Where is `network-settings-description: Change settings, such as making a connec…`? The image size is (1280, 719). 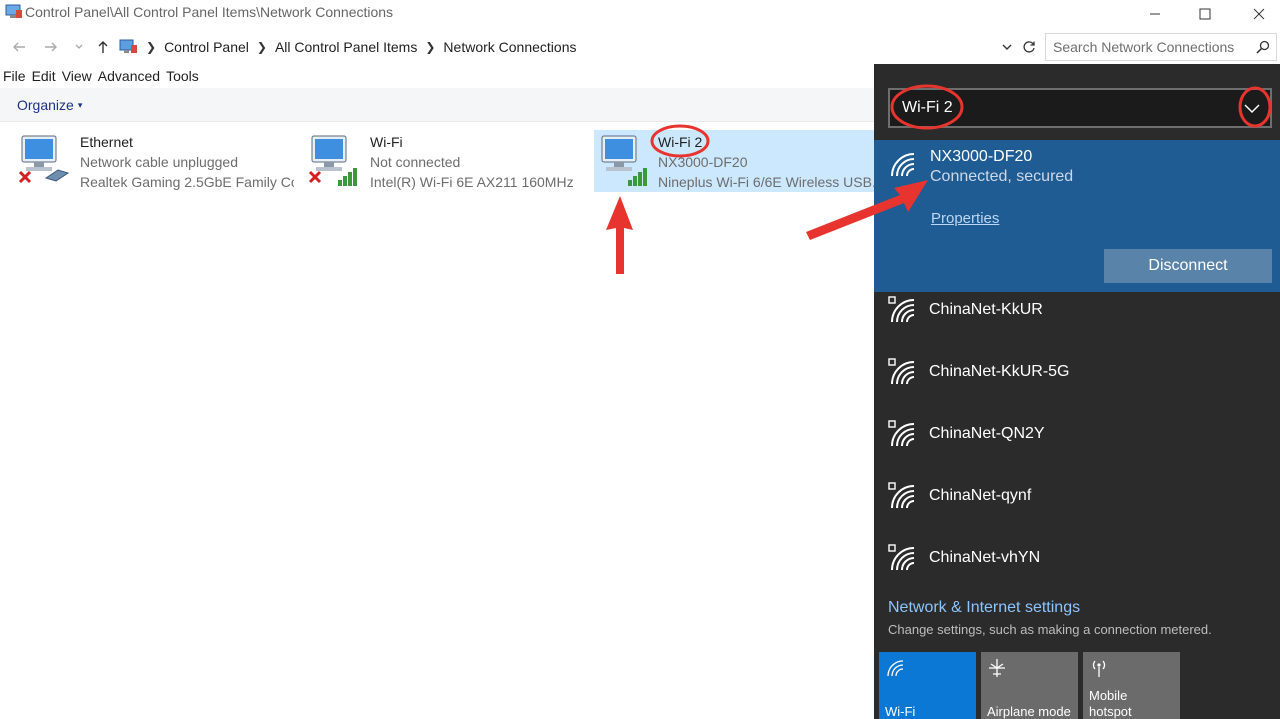
network-settings-description: Change settings, such as making a connec… is located at coordinates (1050, 629).